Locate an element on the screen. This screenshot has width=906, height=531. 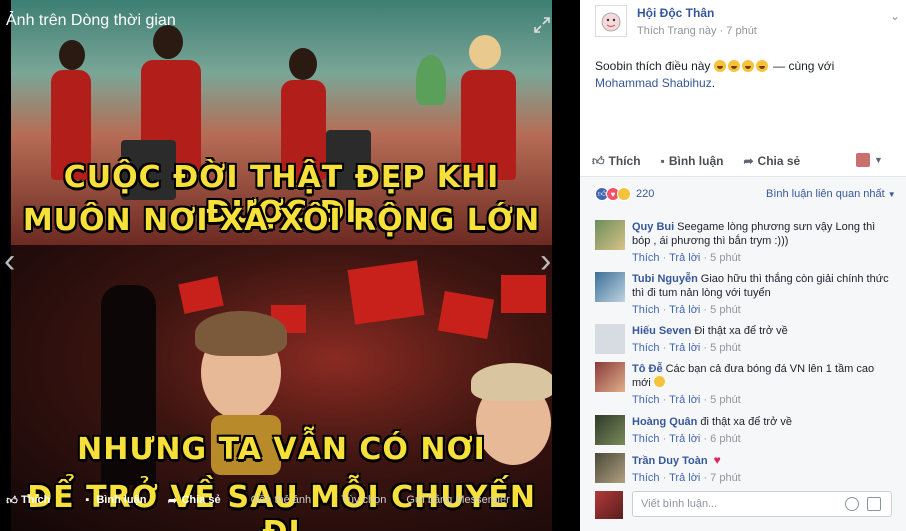
comment-text: đi thật xa để trở về is located at coordinates (746, 422).